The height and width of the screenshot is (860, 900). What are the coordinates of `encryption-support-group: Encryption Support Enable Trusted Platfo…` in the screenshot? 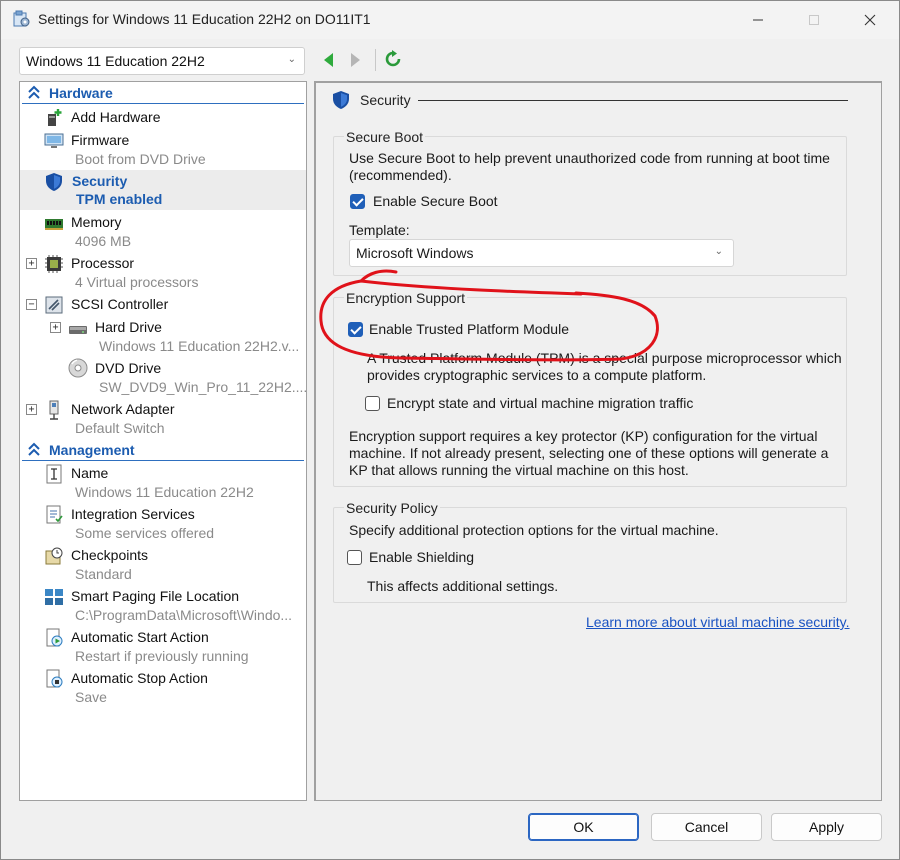 It's located at (590, 388).